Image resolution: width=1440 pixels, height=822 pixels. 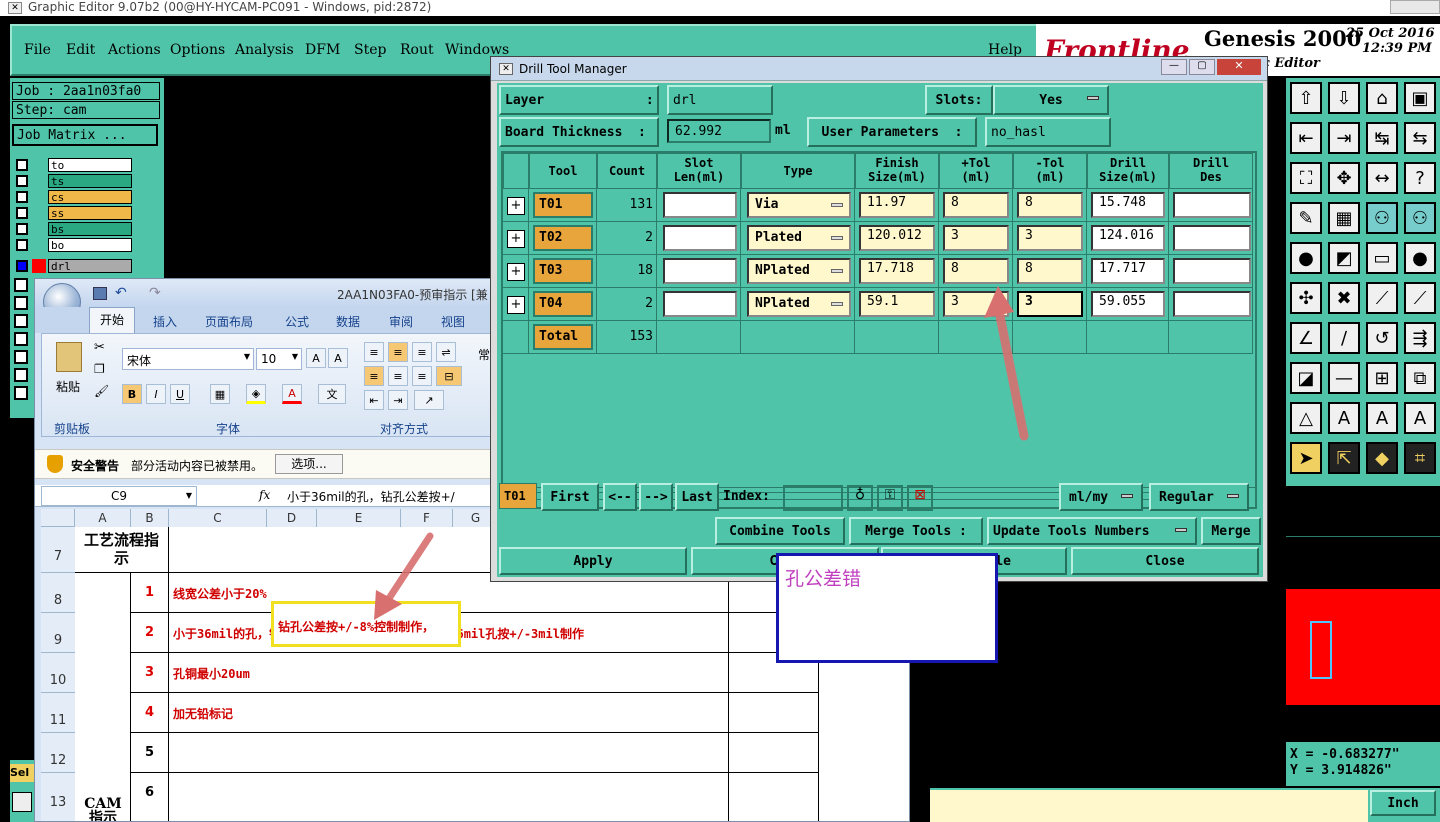 What do you see at coordinates (1344, 138) in the screenshot?
I see `palette-export-icon: ⇥` at bounding box center [1344, 138].